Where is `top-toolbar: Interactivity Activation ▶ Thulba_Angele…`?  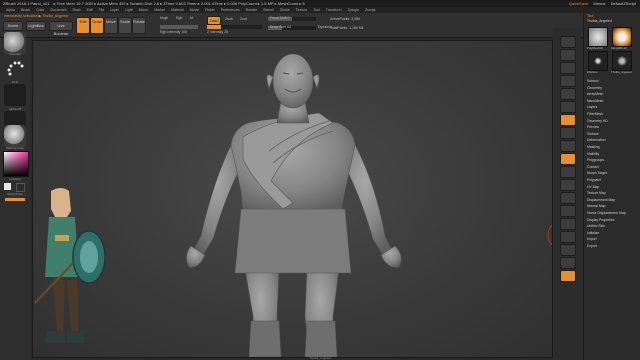
top-toolbar: Interactivity Activation ▶ Thulba_Angele… is located at coordinates (320, 25).